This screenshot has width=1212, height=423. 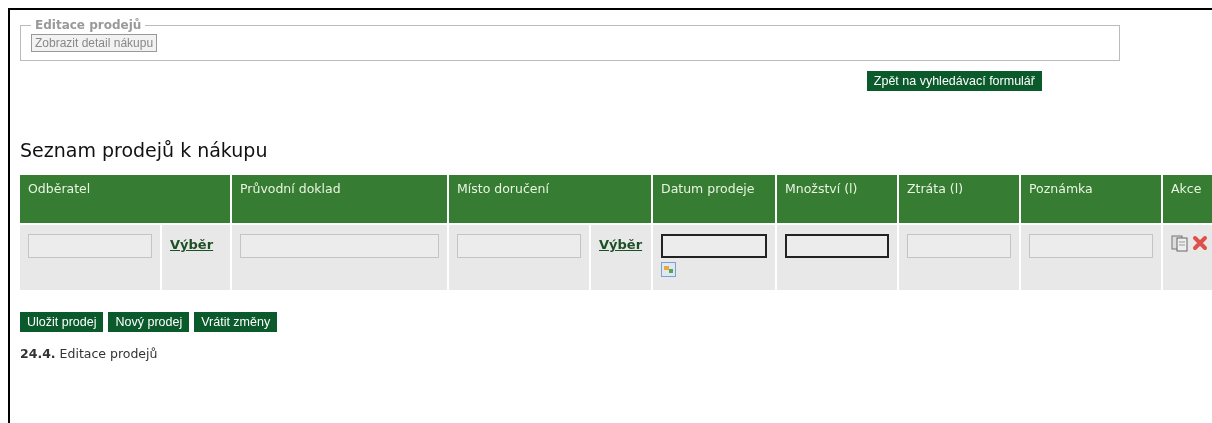 What do you see at coordinates (1181, 243) in the screenshot?
I see `copy-icon` at bounding box center [1181, 243].